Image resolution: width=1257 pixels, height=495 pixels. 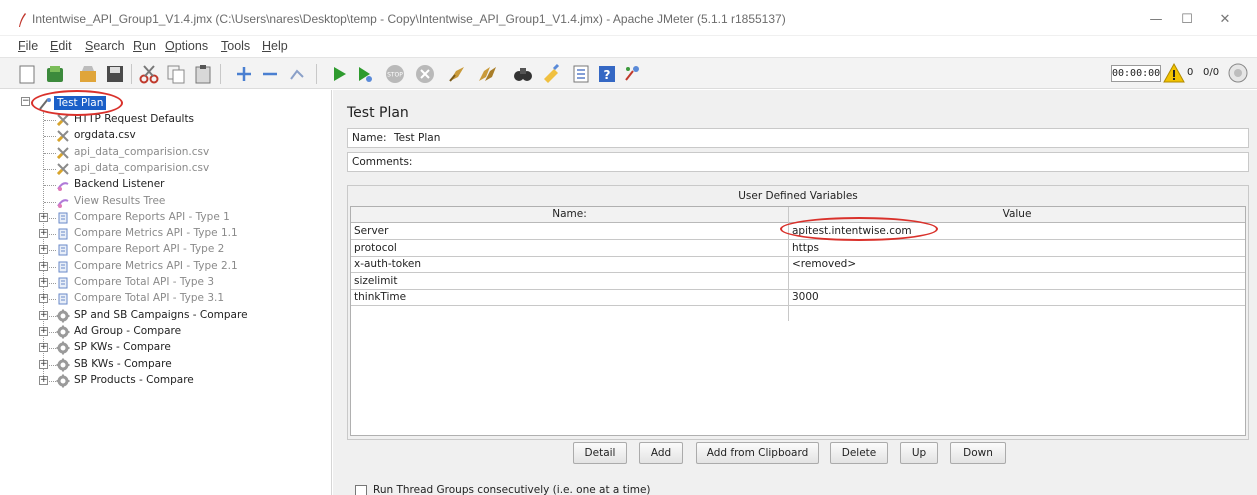 What do you see at coordinates (569, 231) in the screenshot?
I see `variable-name-cell: Server` at bounding box center [569, 231].